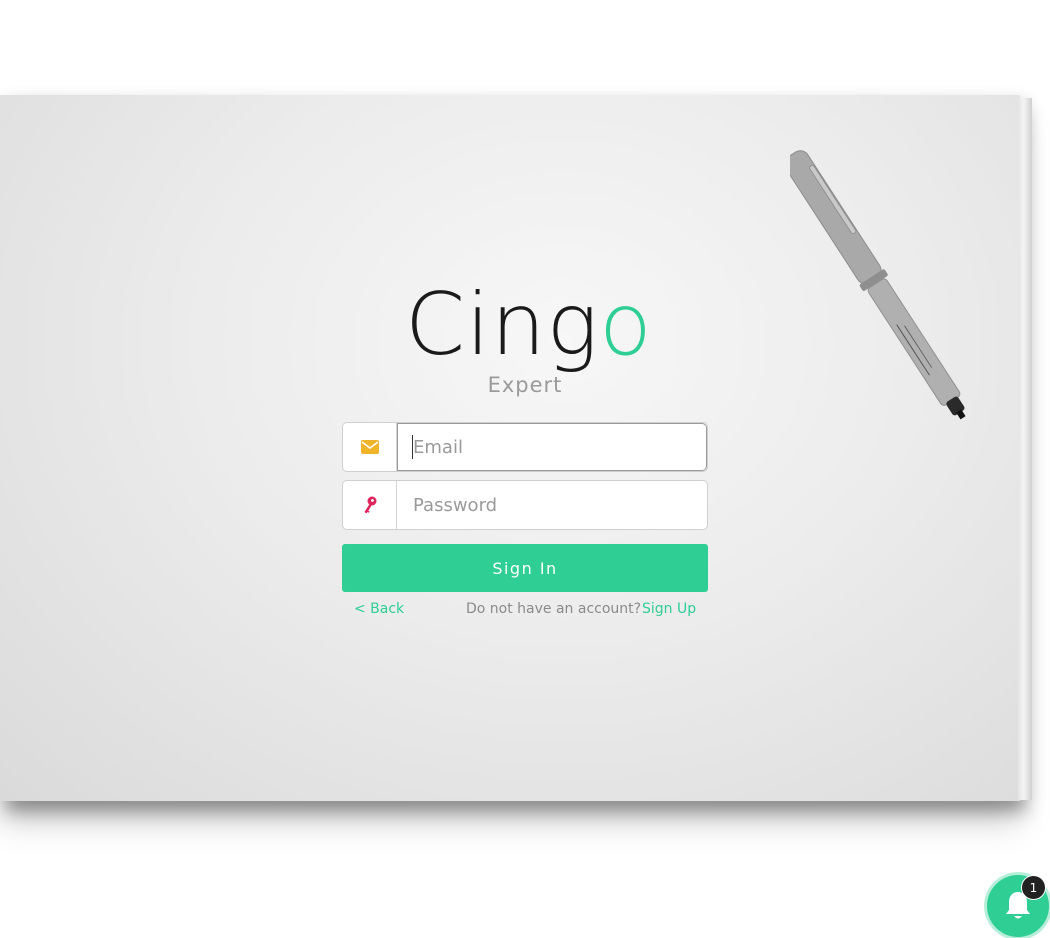 The width and height of the screenshot is (1050, 938). What do you see at coordinates (554, 609) in the screenshot?
I see `no-account-text: Do not have an account?` at bounding box center [554, 609].